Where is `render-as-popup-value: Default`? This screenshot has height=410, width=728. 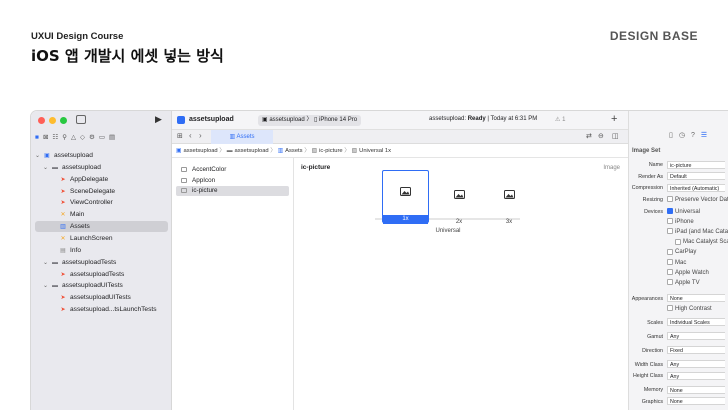
render-as-popup-value: Default is located at coordinates (696, 176).